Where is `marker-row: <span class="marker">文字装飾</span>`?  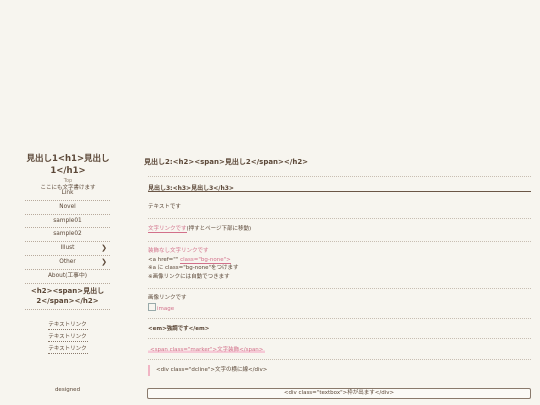 marker-row: <span class="marker">文字装飾</span> is located at coordinates (207, 350).